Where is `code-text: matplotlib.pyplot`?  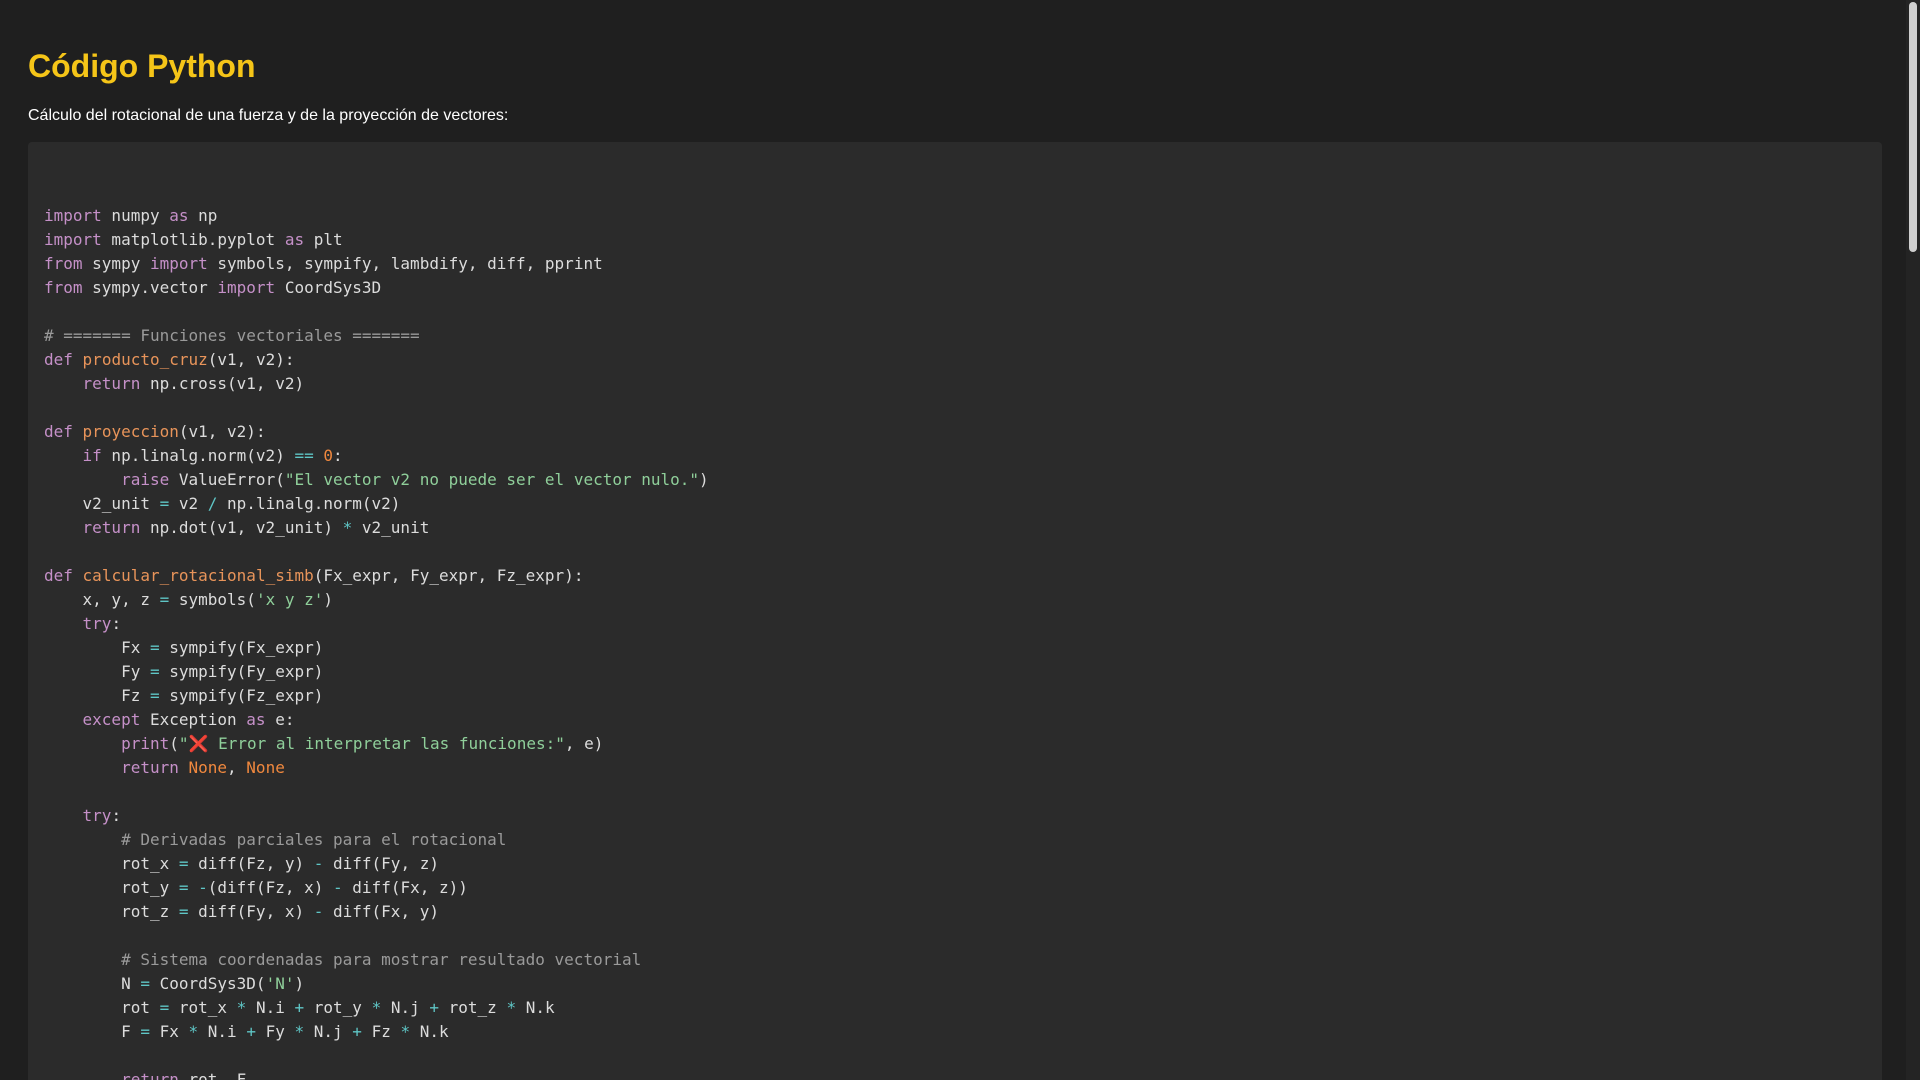
code-text: matplotlib.pyplot is located at coordinates (193, 239).